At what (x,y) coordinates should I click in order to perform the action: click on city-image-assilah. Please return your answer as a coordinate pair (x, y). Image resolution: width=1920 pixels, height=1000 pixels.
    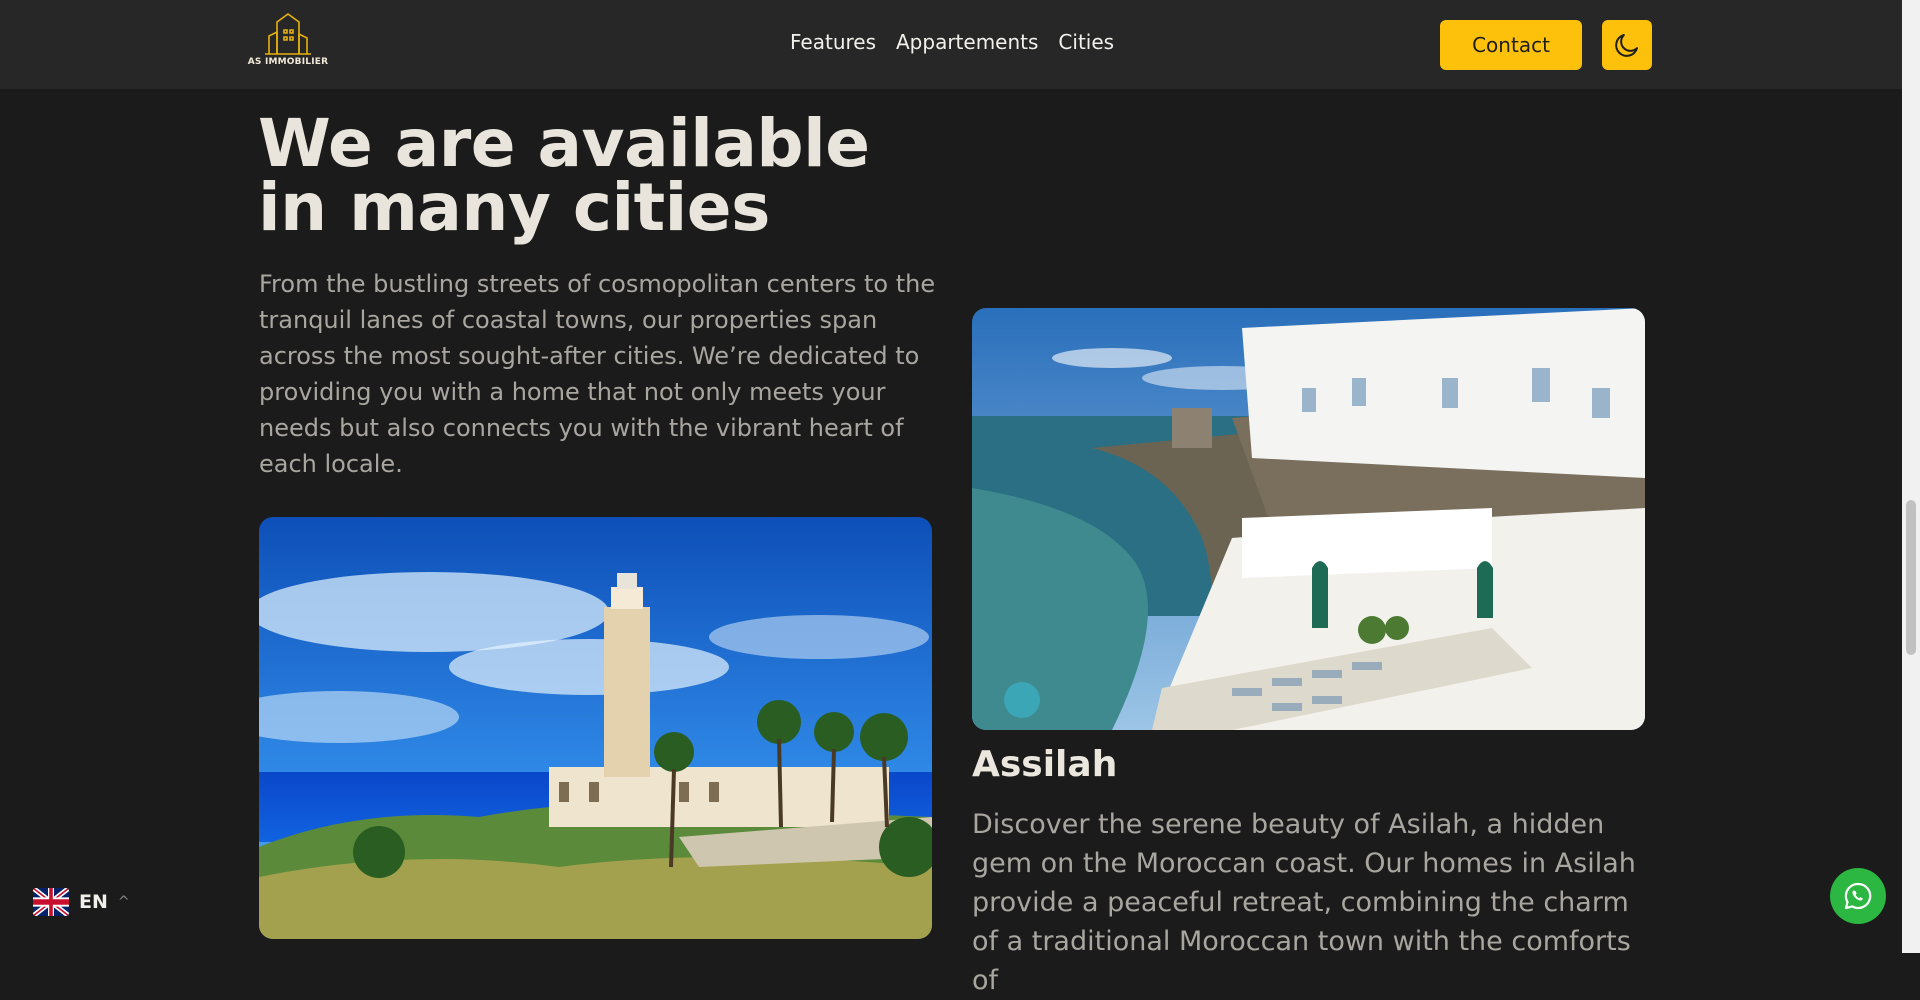
    Looking at the image, I should click on (1308, 519).